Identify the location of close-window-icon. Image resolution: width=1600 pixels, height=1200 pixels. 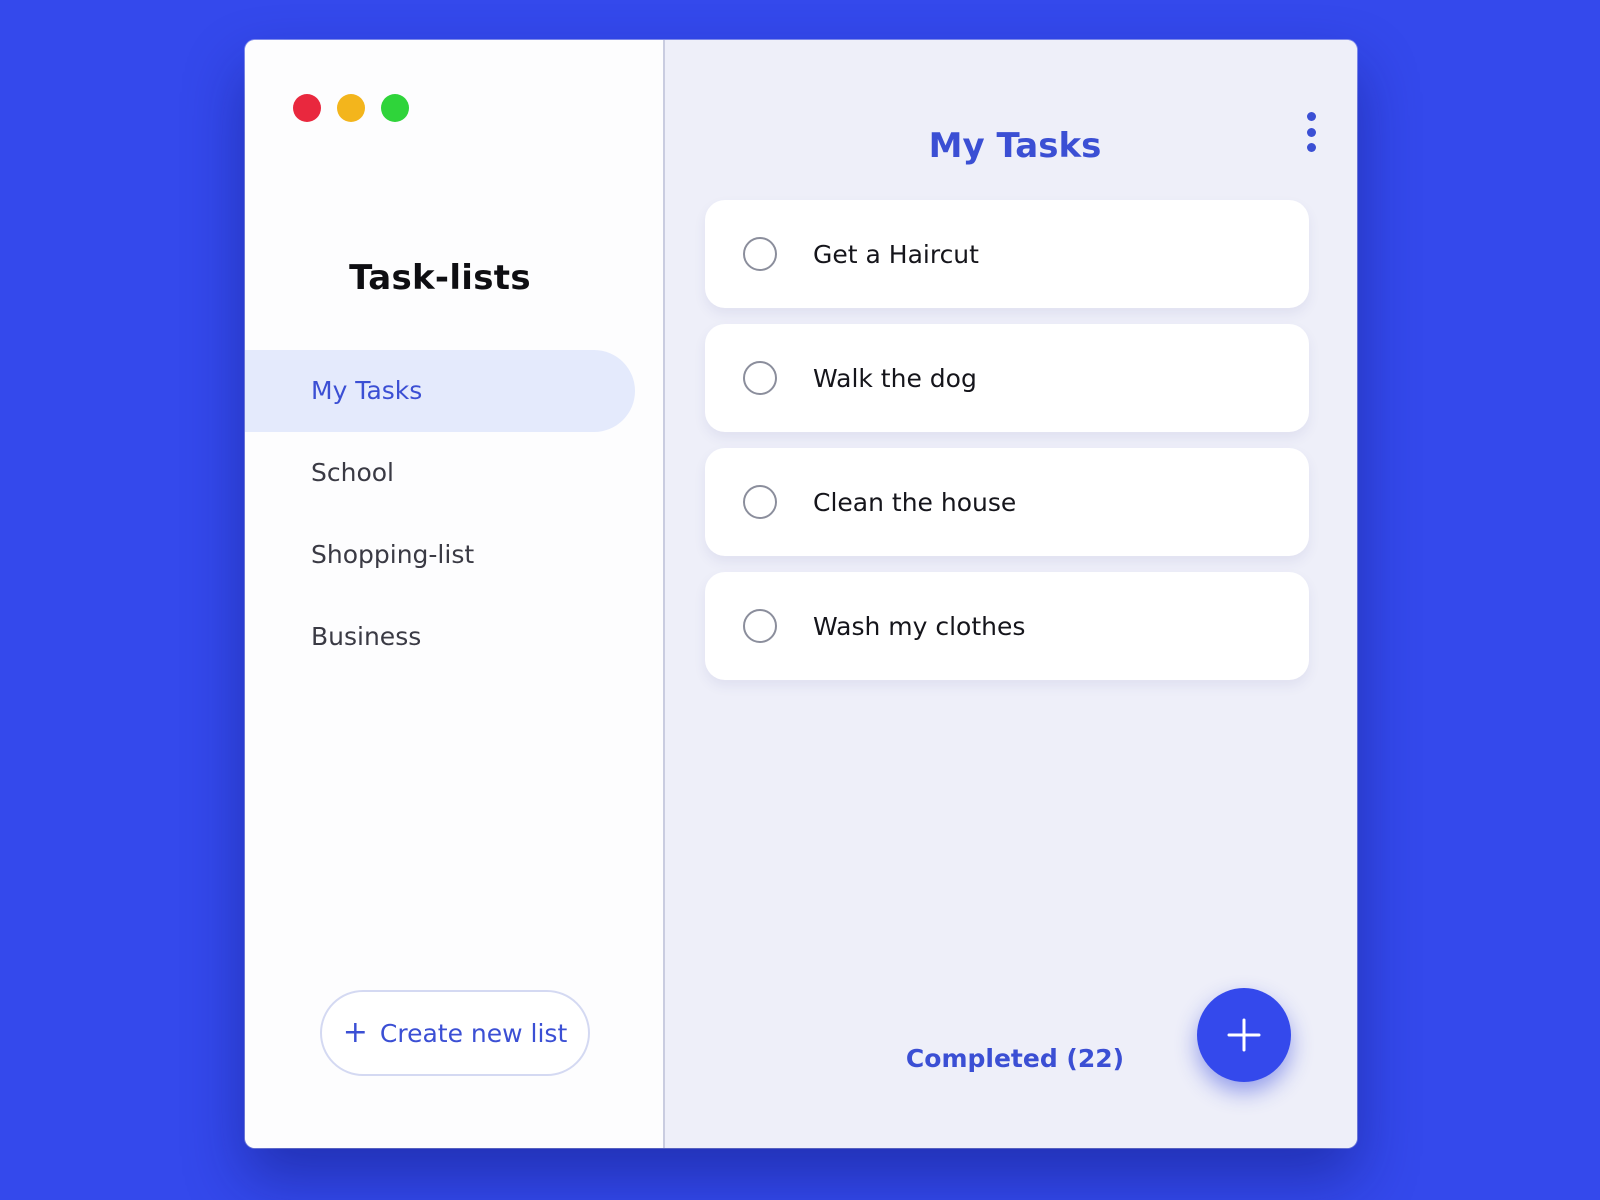
(307, 108).